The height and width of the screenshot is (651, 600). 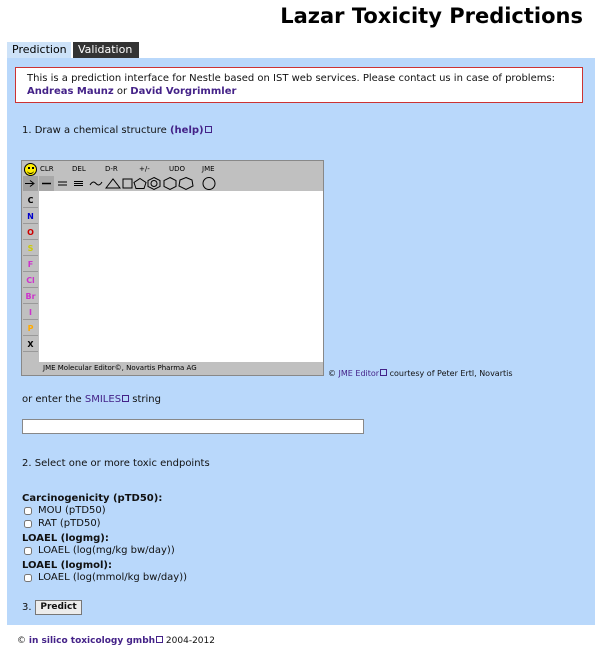 I want to click on smiles-suffix: string, so click(x=146, y=399).